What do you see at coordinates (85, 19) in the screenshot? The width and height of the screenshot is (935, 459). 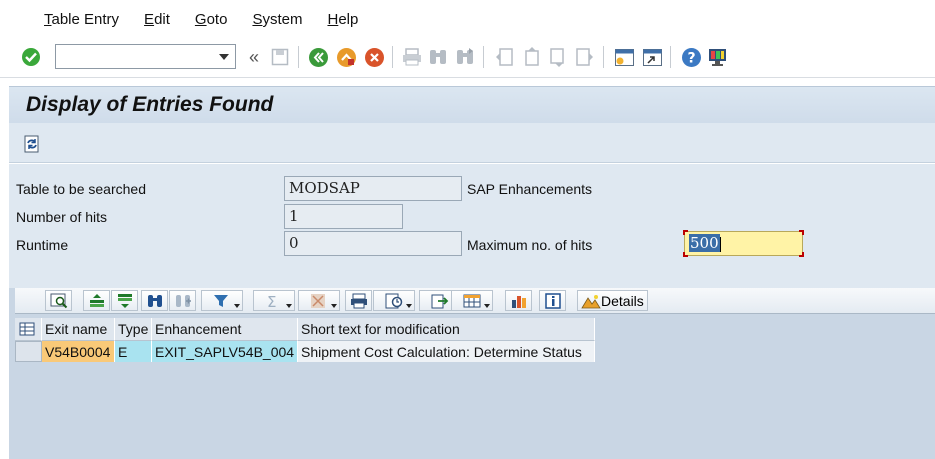 I see `menu-table-entry-label: able Entry` at bounding box center [85, 19].